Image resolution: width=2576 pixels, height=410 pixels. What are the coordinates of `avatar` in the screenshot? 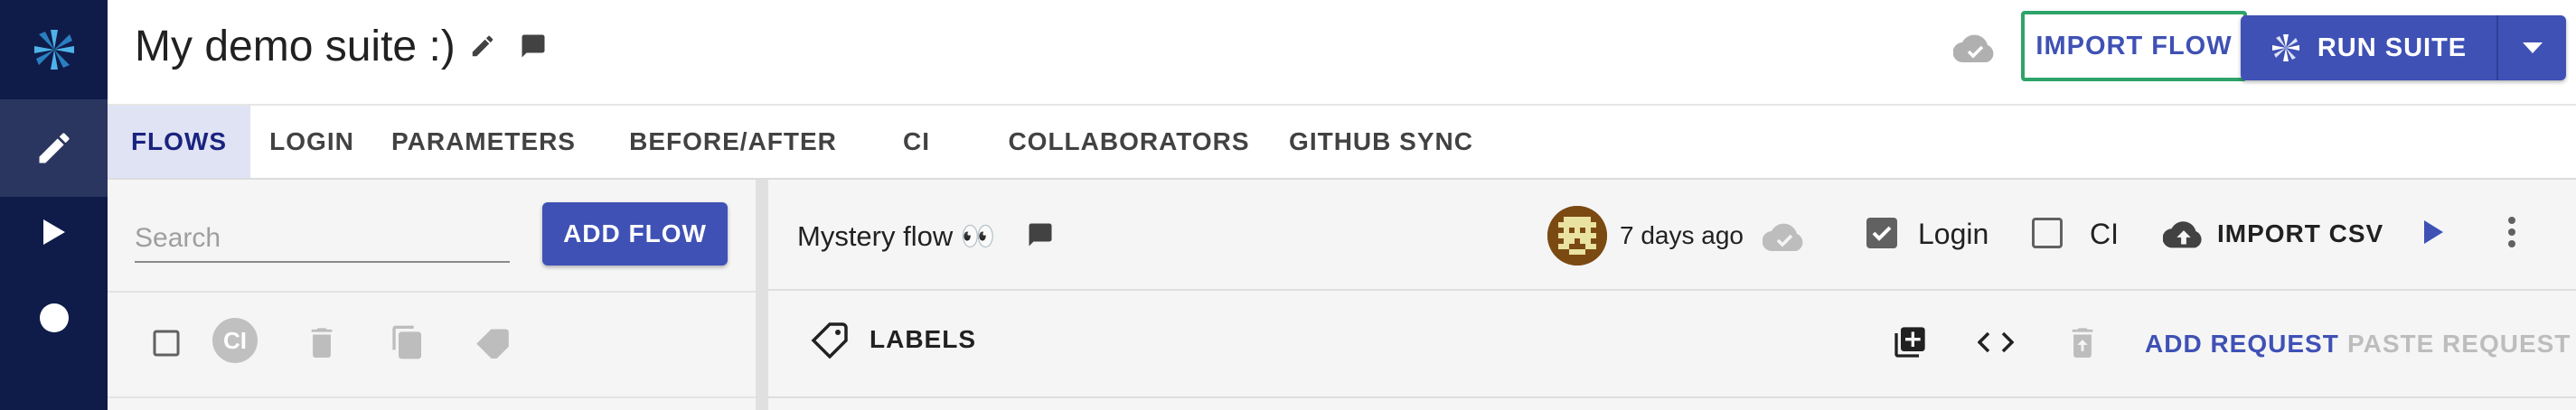 It's located at (1577, 236).